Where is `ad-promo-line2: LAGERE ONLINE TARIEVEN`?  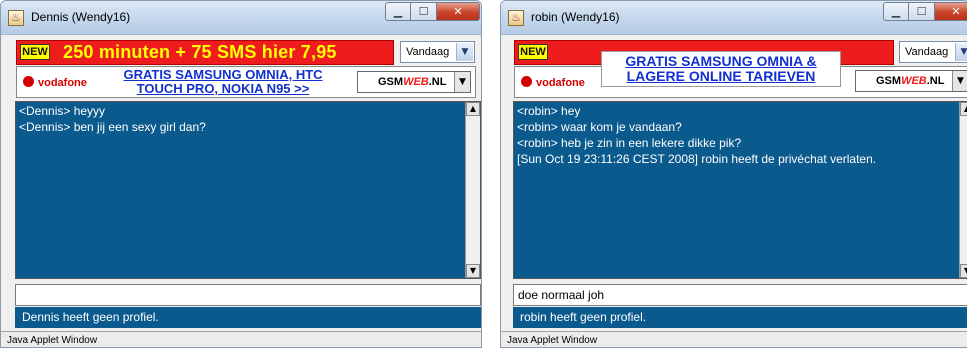
ad-promo-line2: LAGERE ONLINE TARIEVEN is located at coordinates (721, 76).